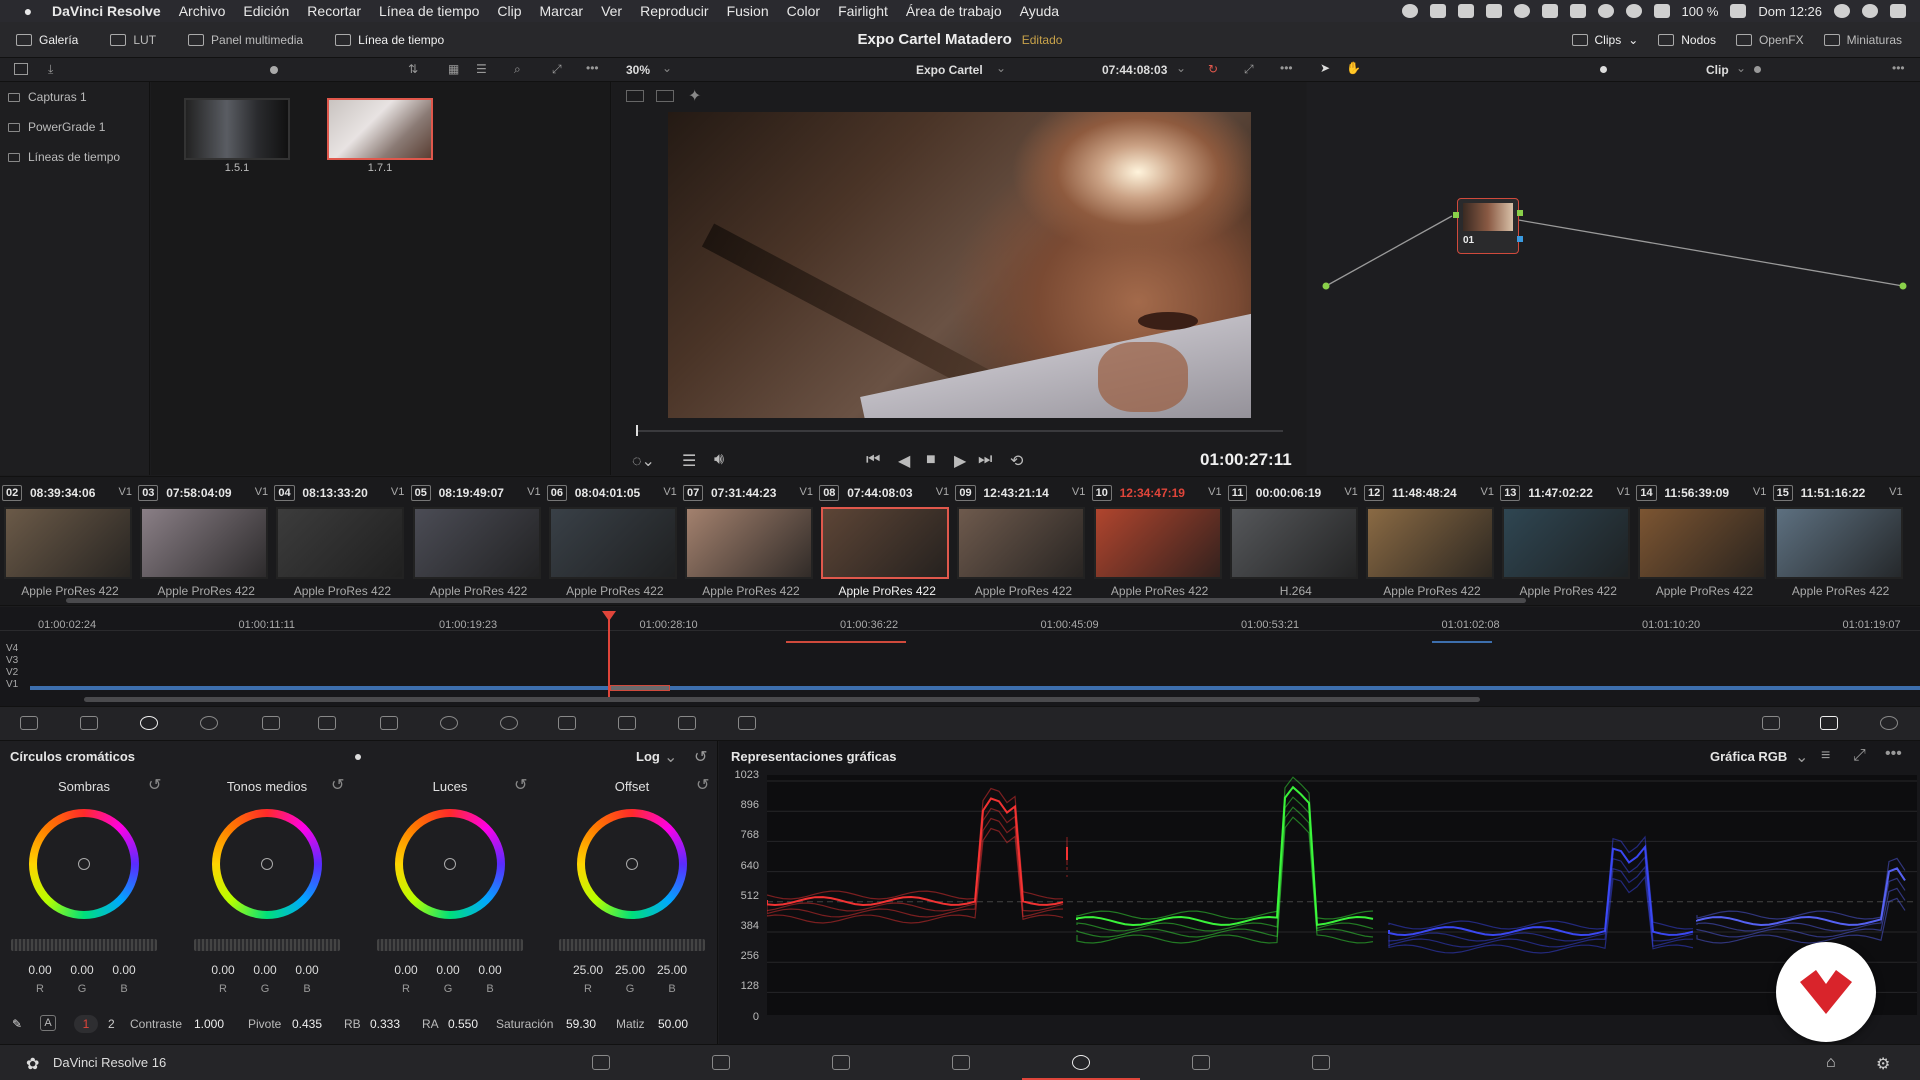  Describe the element at coordinates (562, 11) in the screenshot. I see `menu-marcar: Marcar` at that location.